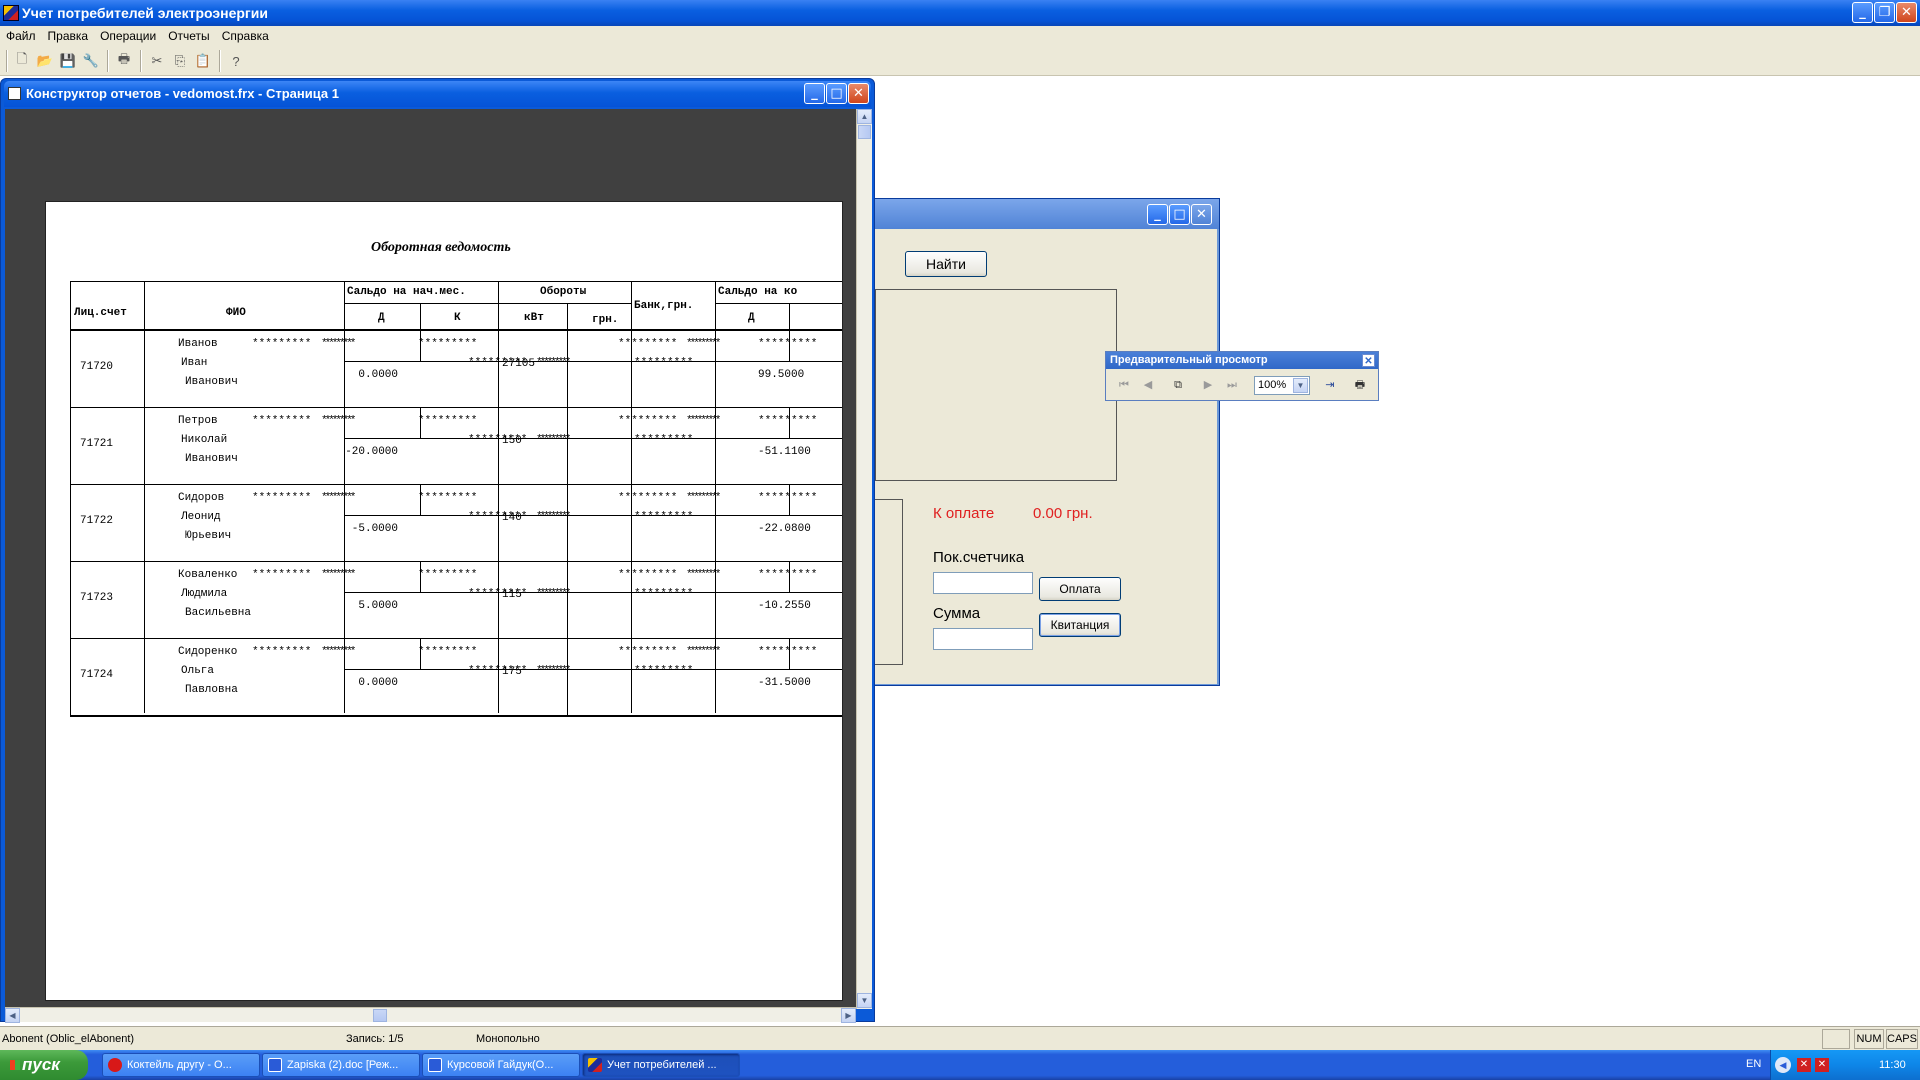  Describe the element at coordinates (1080, 589) in the screenshot. I see `pay-button: Оплата` at that location.